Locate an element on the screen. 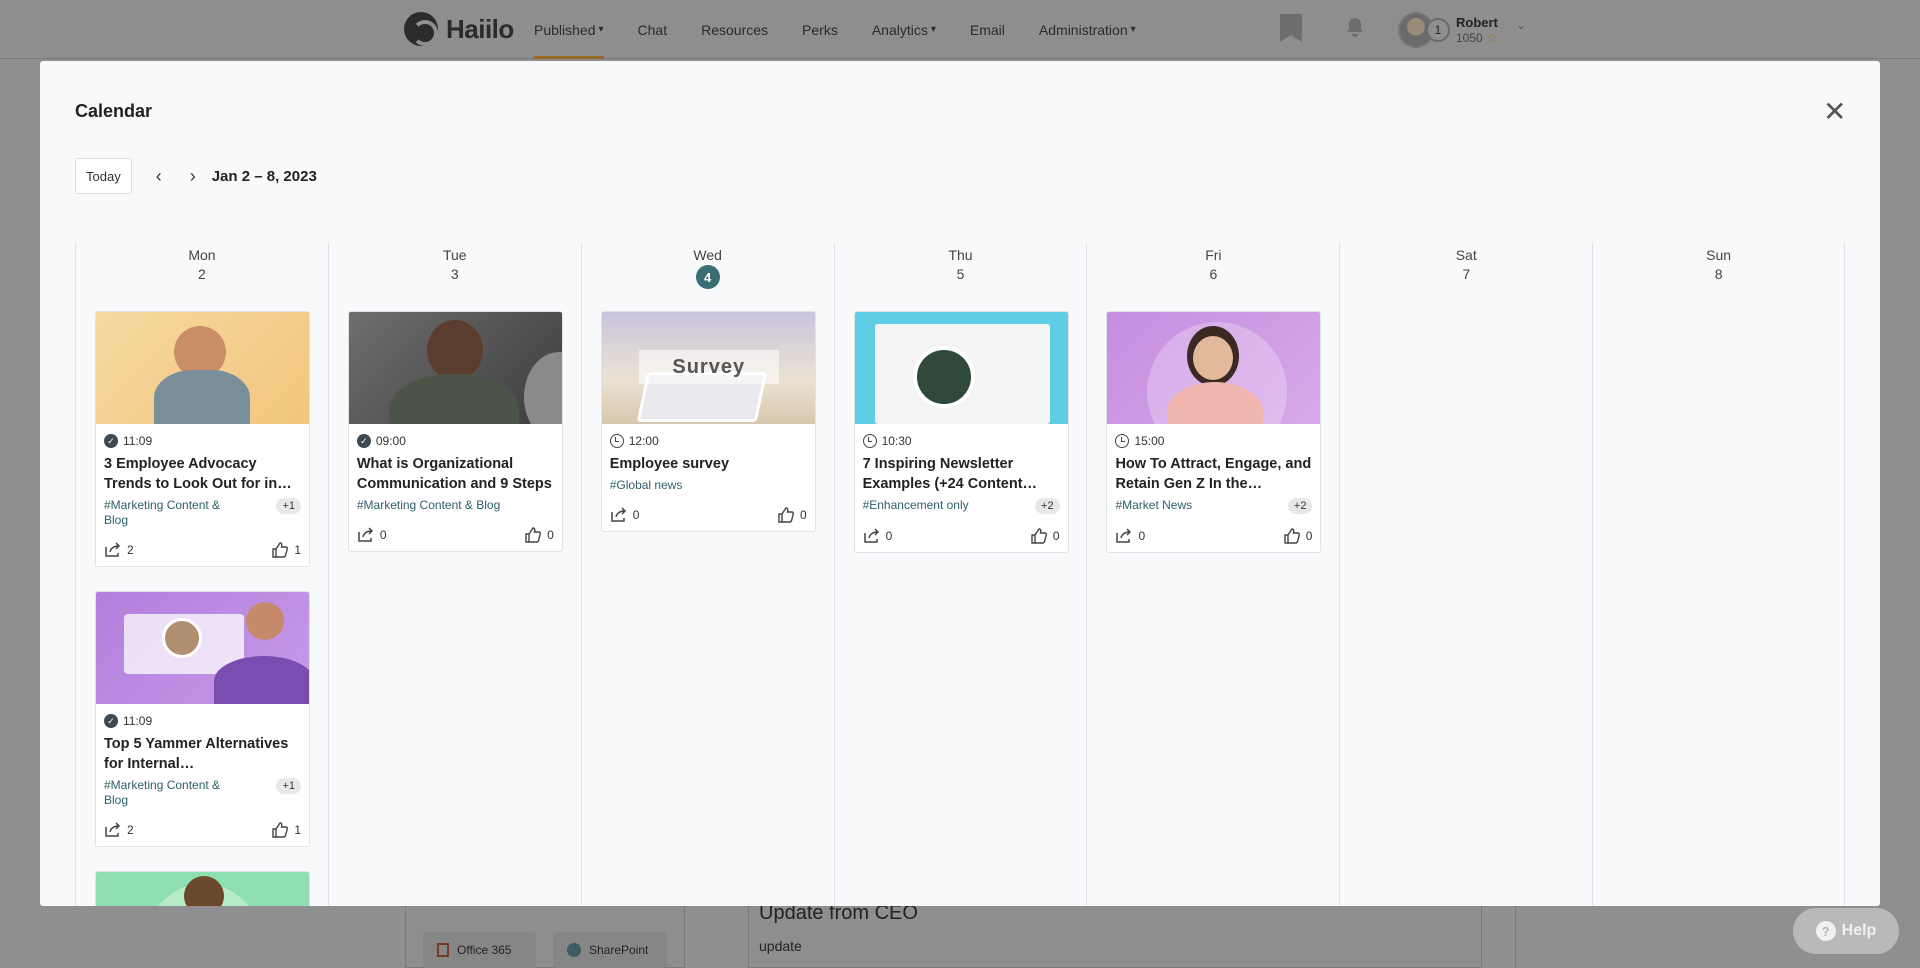 The height and width of the screenshot is (968, 1920). background-divider is located at coordinates (1515, 936).